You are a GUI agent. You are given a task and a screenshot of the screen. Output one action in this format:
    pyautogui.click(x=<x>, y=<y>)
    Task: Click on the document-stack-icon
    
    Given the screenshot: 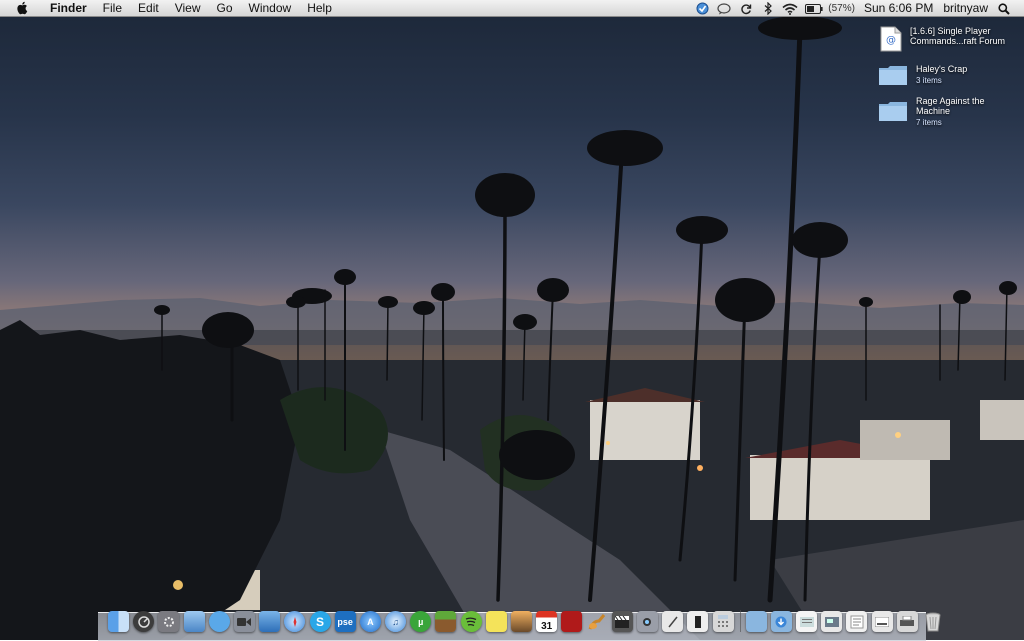 What is the action you would take?
    pyautogui.click(x=807, y=621)
    